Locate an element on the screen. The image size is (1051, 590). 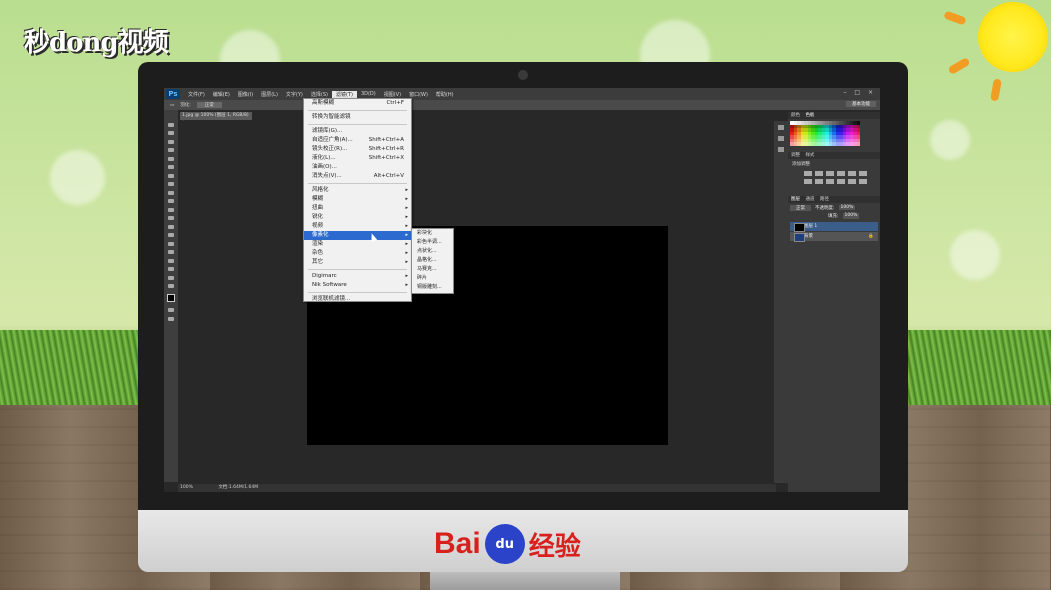
menu-help: 帮助(H) is located at coordinates (445, 94).